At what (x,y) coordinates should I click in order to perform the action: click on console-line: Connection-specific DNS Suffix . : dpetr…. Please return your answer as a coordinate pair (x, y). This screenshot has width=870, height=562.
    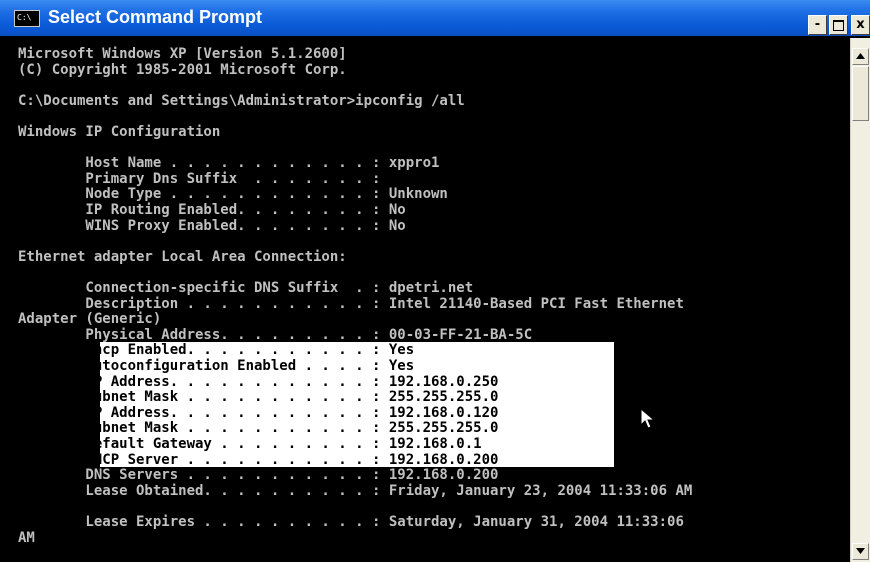
    Looking at the image, I should click on (246, 288).